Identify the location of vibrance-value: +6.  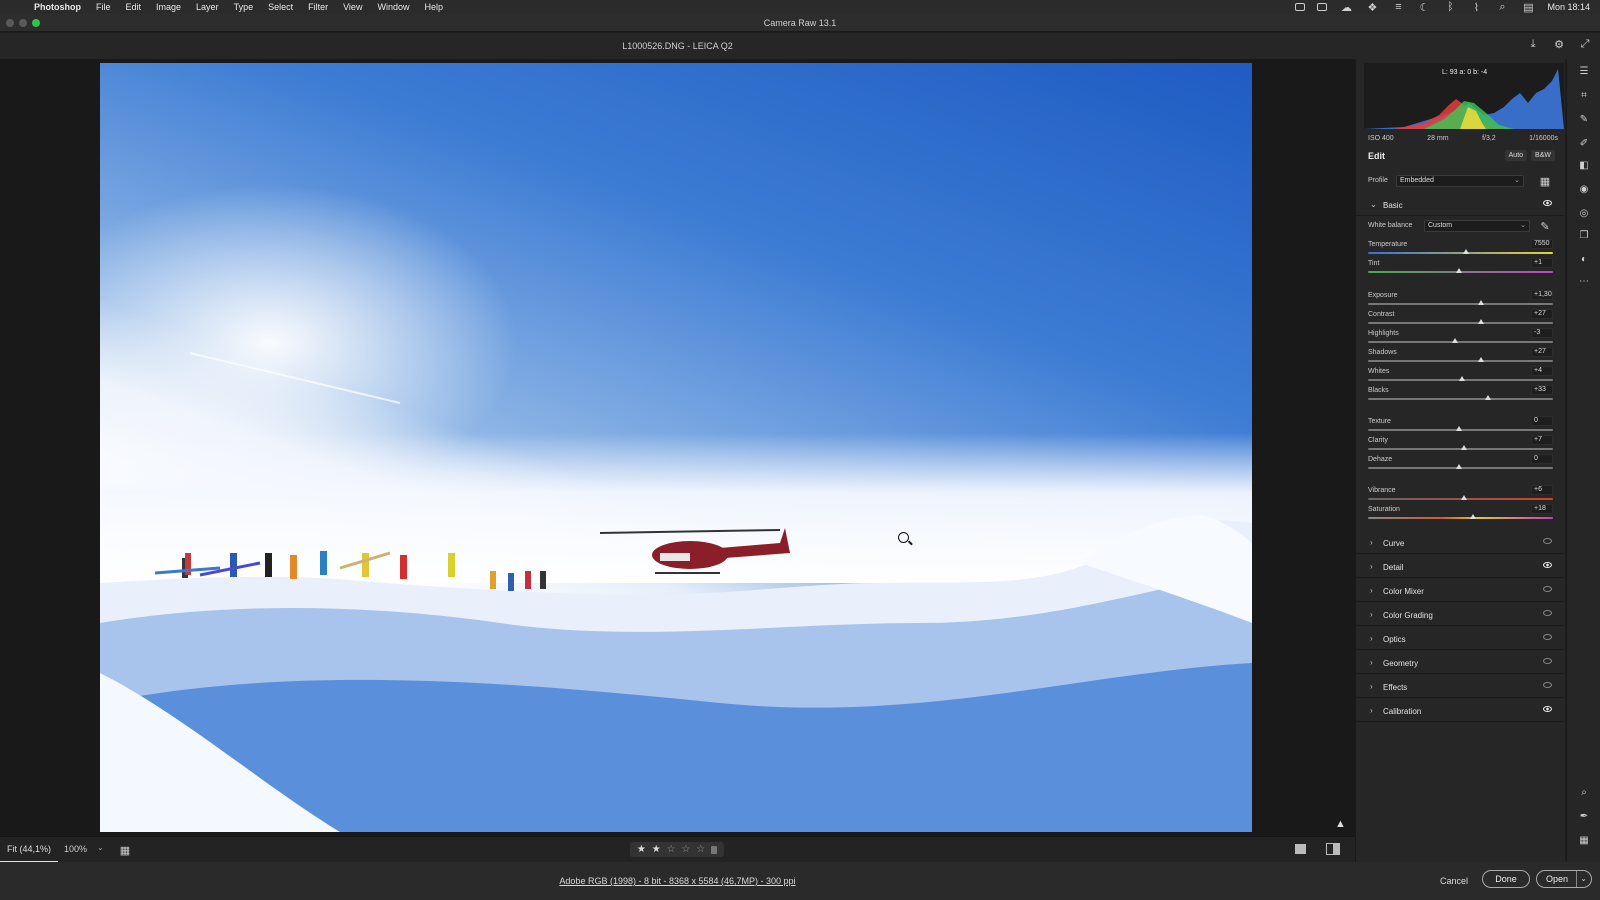
(1542, 490).